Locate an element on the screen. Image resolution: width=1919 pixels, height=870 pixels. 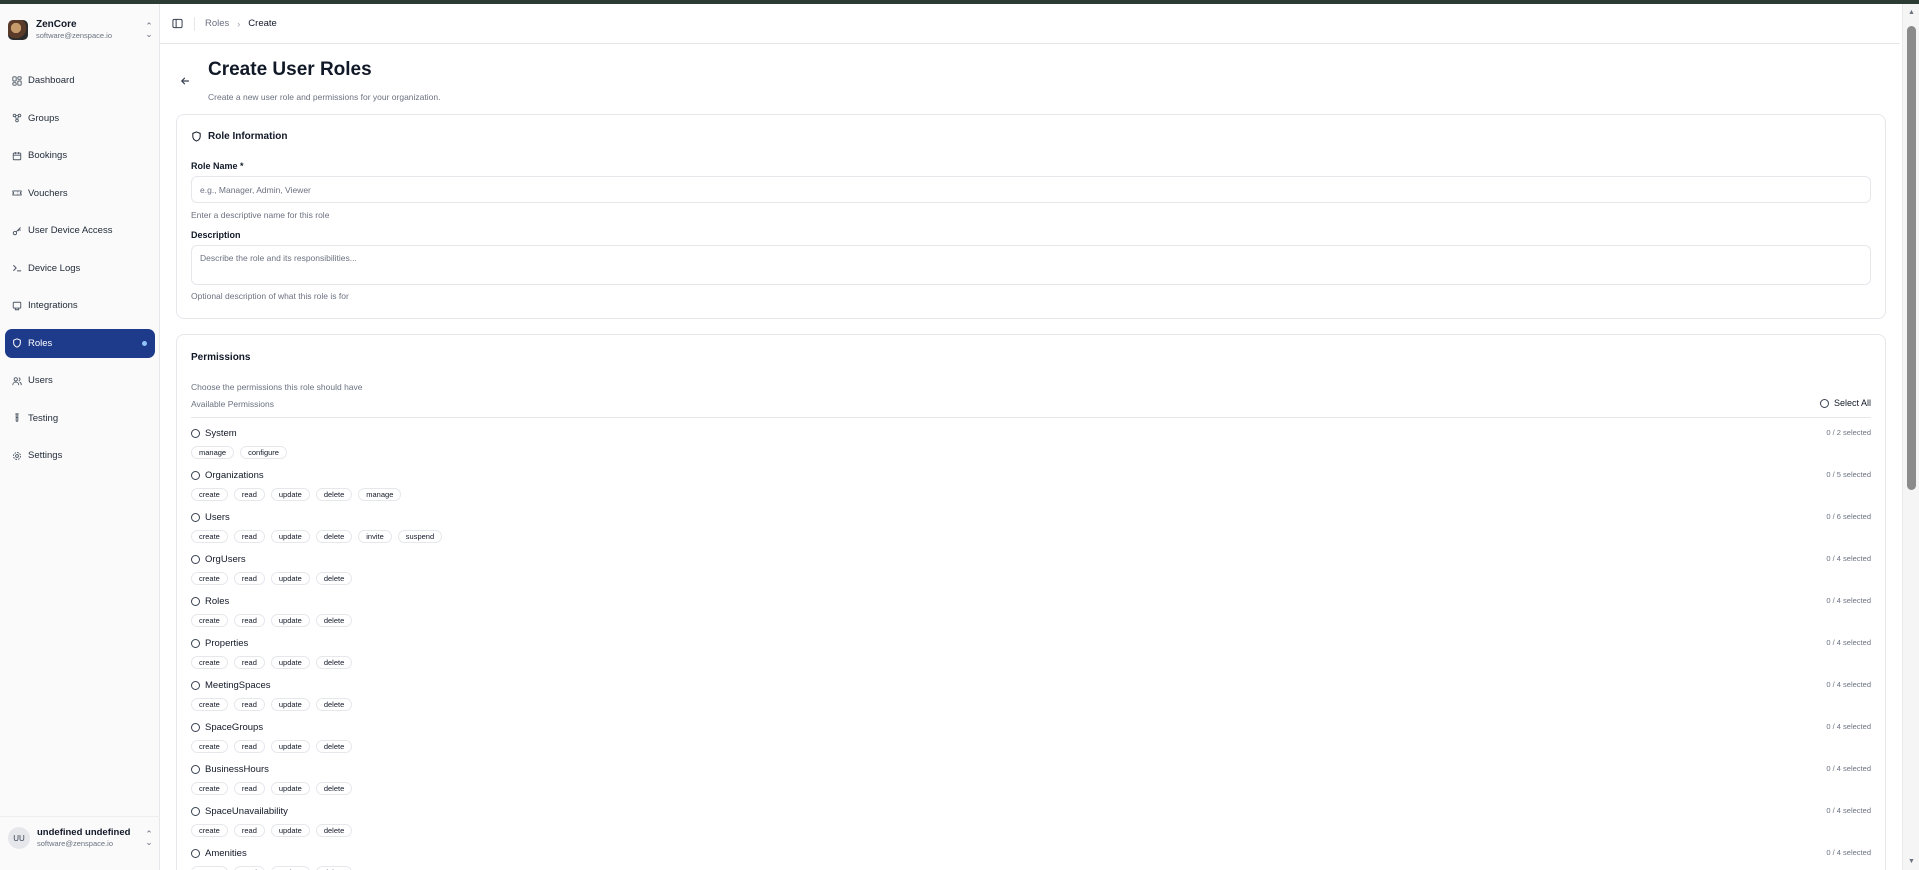
sidebar-toggle-icon is located at coordinates (177, 24).